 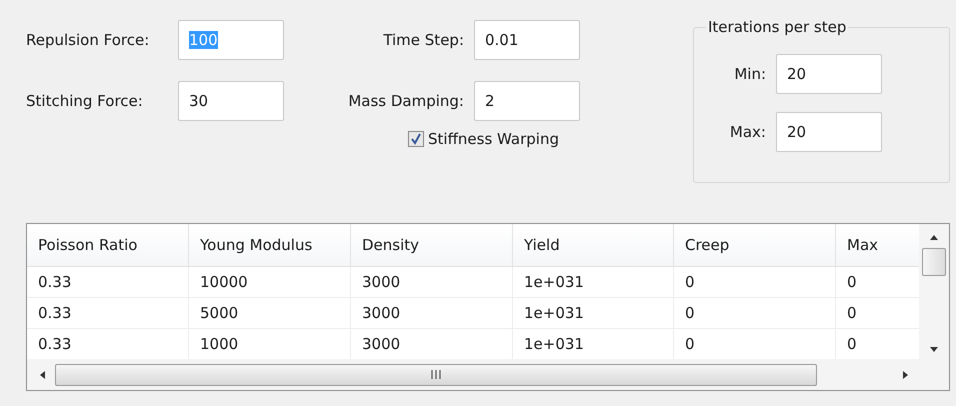 I want to click on up-arrow-icon, so click(x=934, y=237).